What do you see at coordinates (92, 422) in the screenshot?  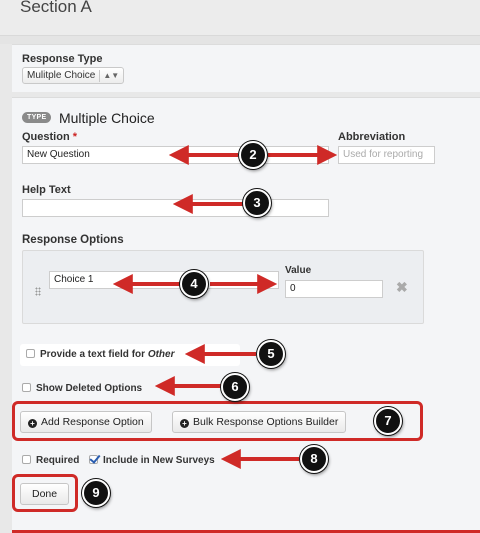 I see `add-response-option-label: Add Response Option` at bounding box center [92, 422].